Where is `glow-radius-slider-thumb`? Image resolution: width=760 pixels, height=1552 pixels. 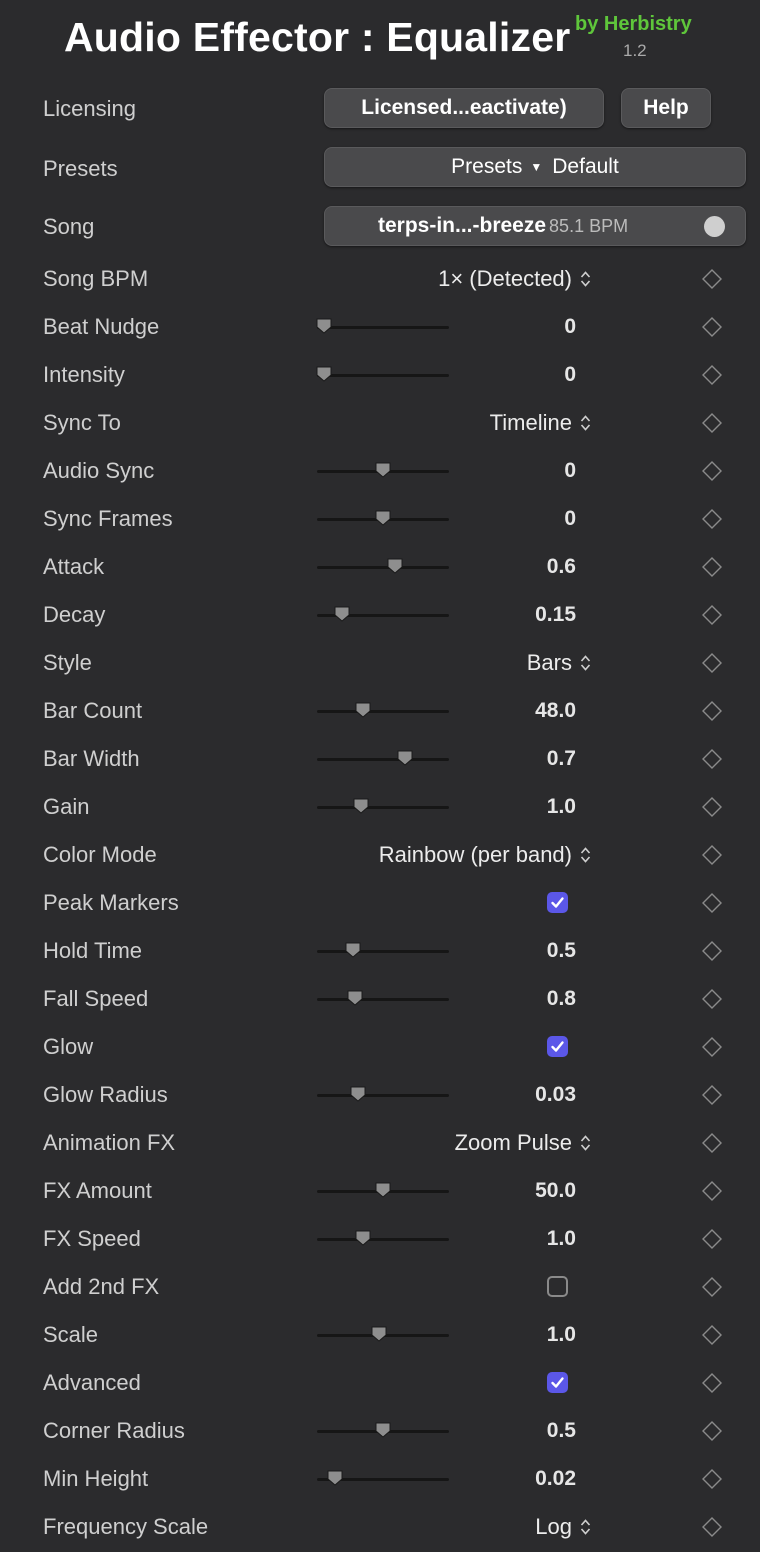 glow-radius-slider-thumb is located at coordinates (358, 1094).